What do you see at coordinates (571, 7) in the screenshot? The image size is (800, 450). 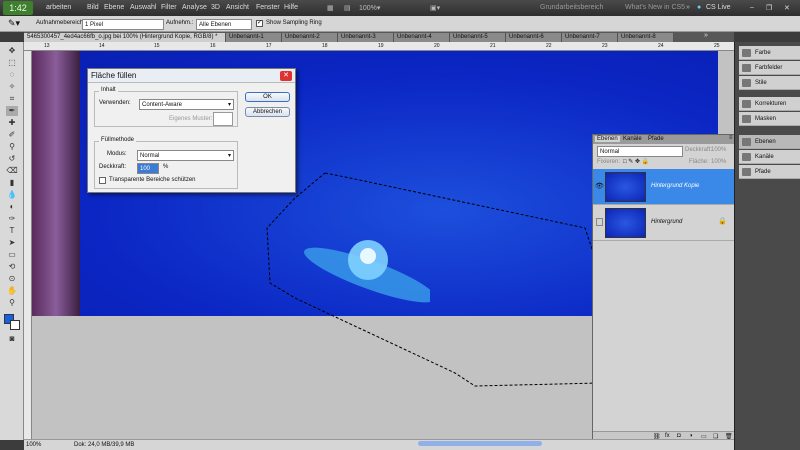 I see `workspace-grundarbeitsbereich: Grundarbeitsbereich` at bounding box center [571, 7].